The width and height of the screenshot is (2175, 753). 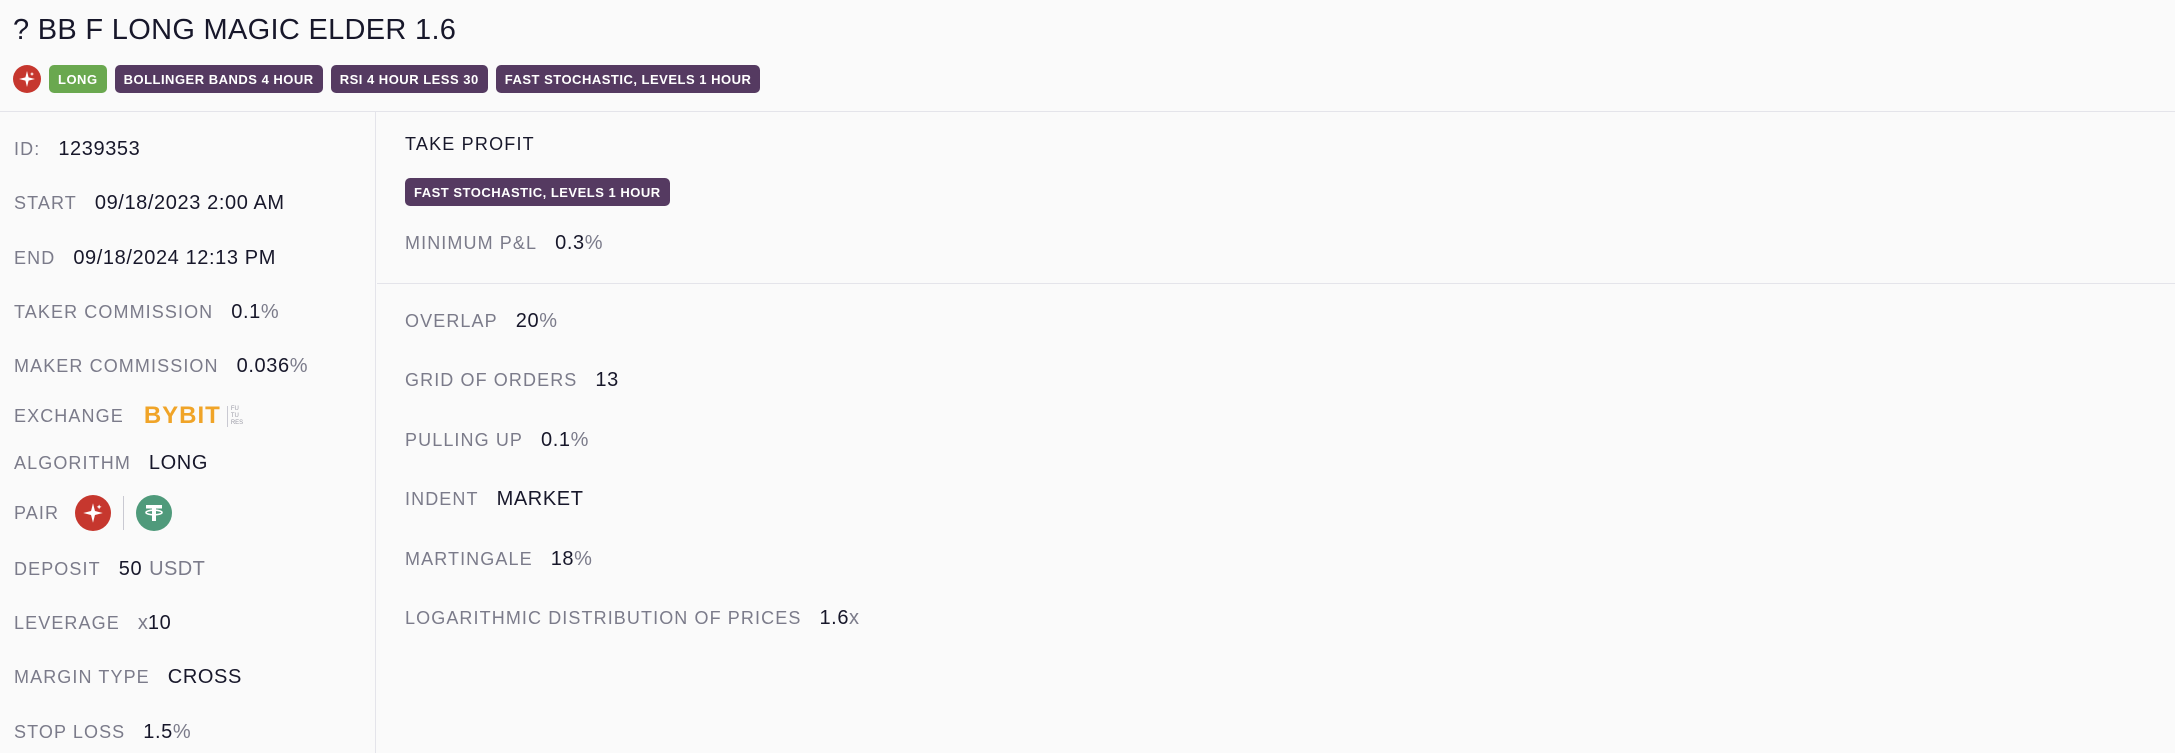 I want to click on detail-overlap: OVERLAP 20 %, so click(x=481, y=321).